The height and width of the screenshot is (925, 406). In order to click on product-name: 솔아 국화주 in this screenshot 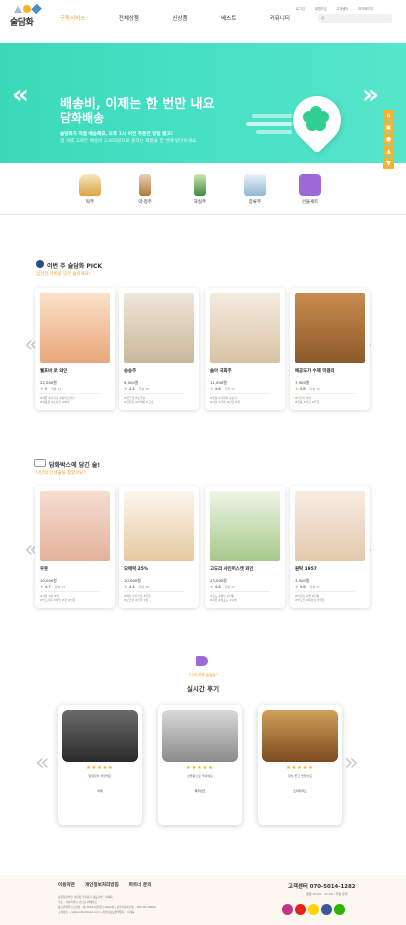, I will do `click(221, 371)`.